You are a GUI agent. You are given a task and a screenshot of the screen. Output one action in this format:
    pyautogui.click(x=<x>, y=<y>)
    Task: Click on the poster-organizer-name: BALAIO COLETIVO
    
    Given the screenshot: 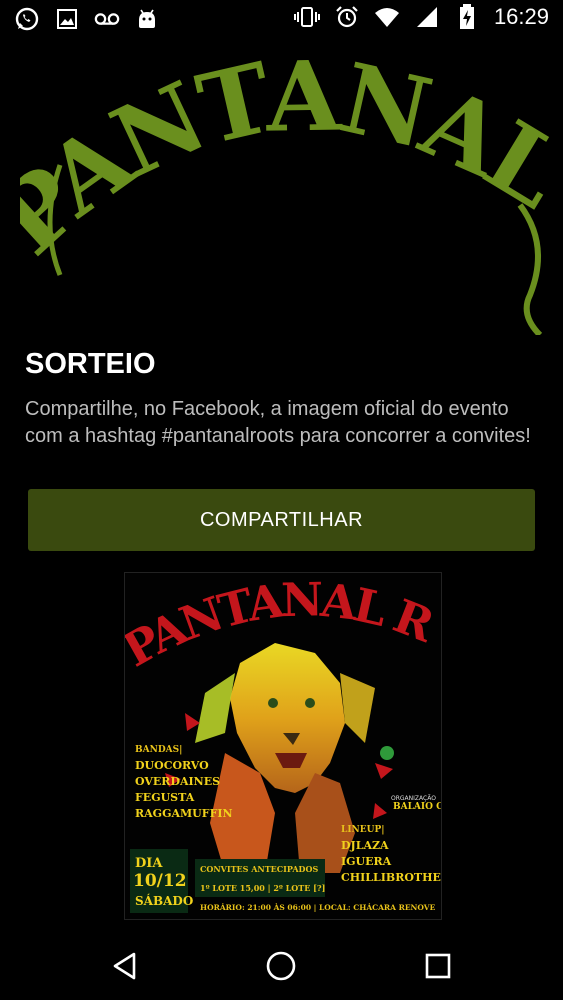 What is the action you would take?
    pyautogui.click(x=417, y=807)
    